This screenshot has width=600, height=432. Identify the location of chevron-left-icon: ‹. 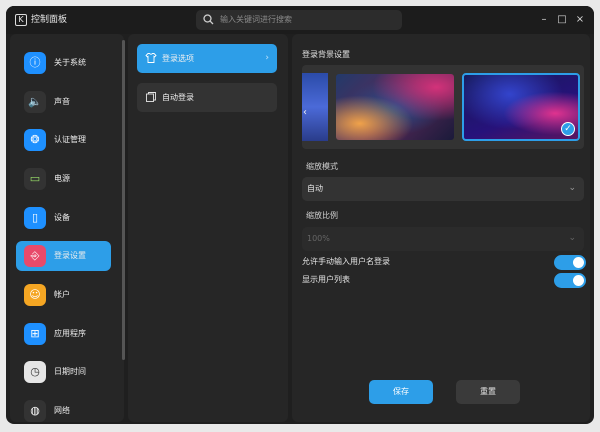
(305, 113).